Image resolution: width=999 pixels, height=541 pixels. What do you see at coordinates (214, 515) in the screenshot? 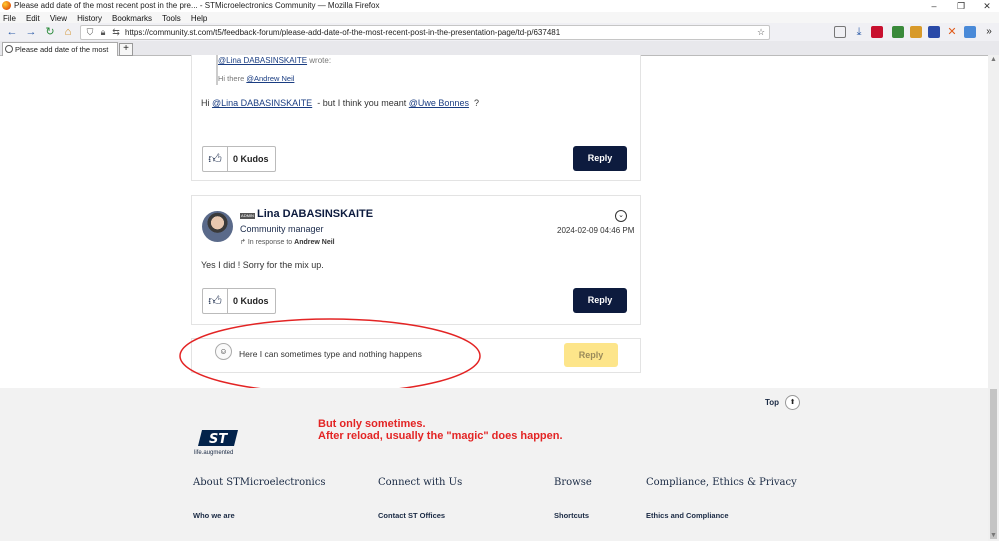
I see `footer-link-who-we-are: Who we are` at bounding box center [214, 515].